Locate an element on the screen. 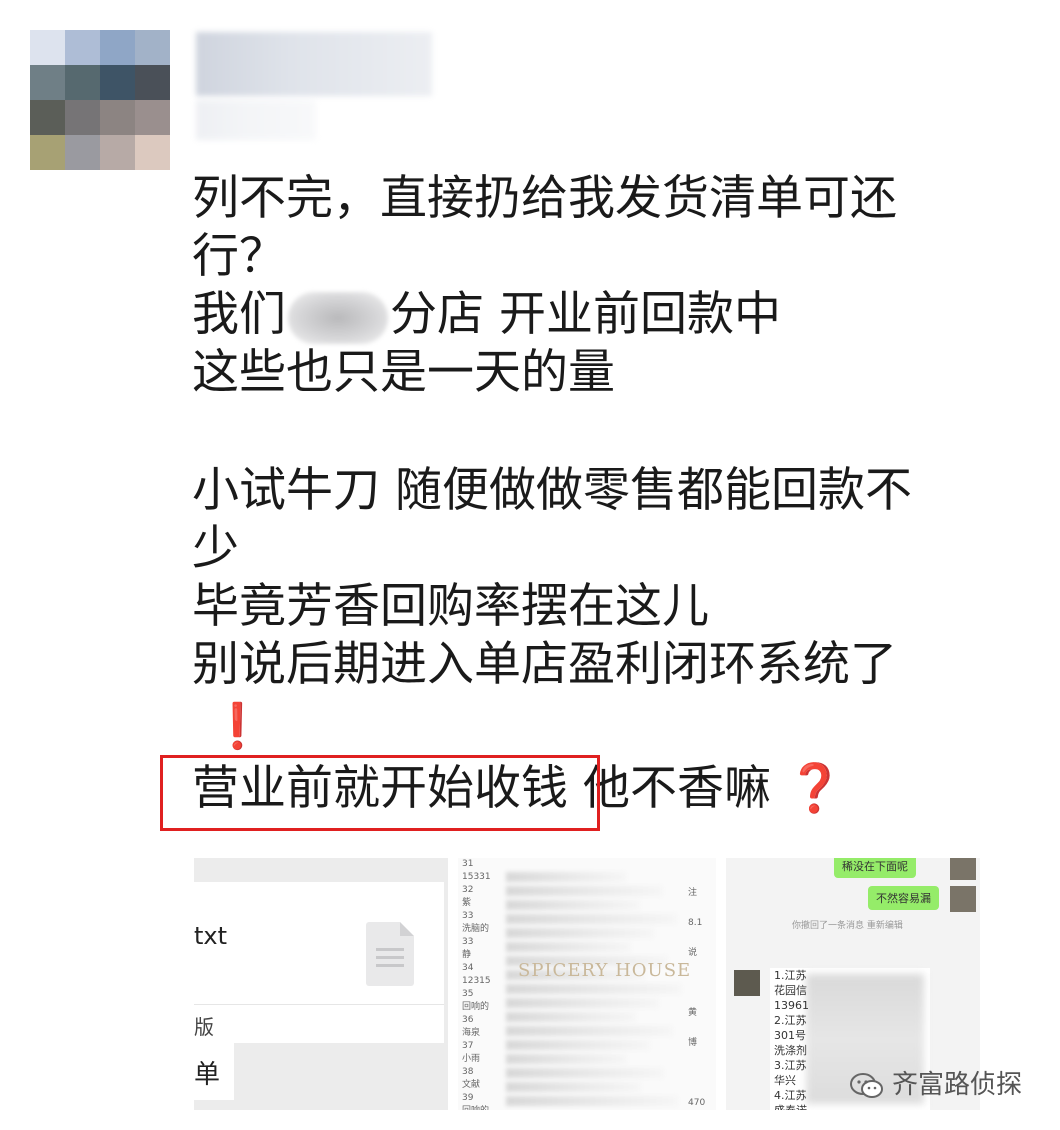 The height and width of the screenshot is (1130, 1060). list-index-cell: 15331 is located at coordinates (476, 877).